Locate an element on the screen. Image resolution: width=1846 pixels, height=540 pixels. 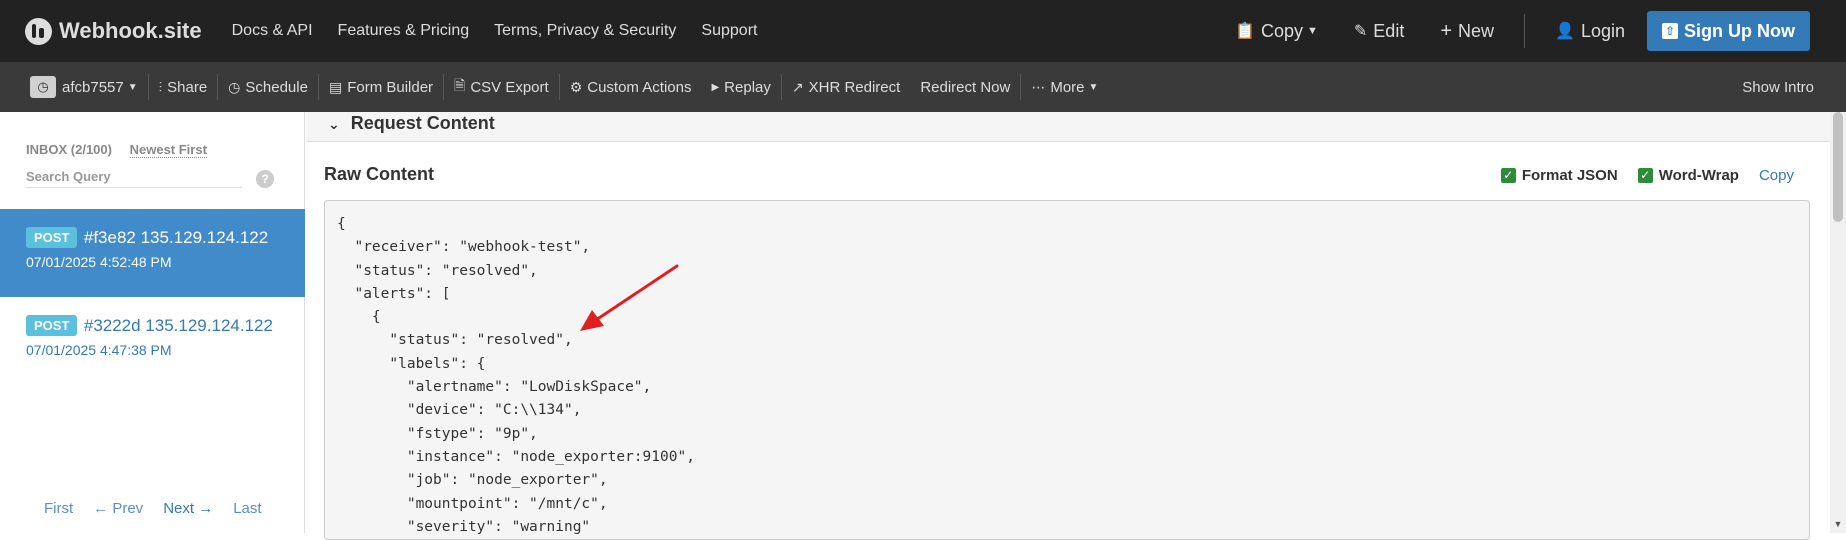
replay-label: Replay is located at coordinates (747, 87).